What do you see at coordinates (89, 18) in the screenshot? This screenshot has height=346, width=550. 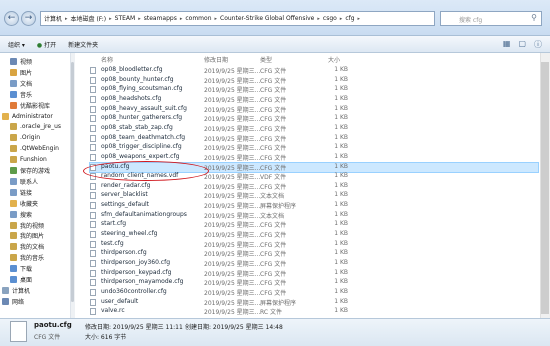 I see `breadcrumb-item: 本地磁盘 (F:)` at bounding box center [89, 18].